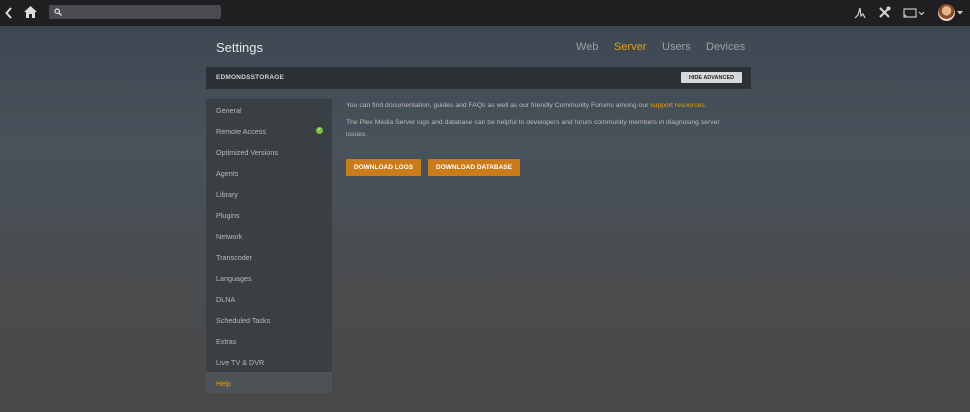 This screenshot has width=970, height=412. Describe the element at coordinates (247, 152) in the screenshot. I see `sidebar-item-label: Optimized Versions` at that location.